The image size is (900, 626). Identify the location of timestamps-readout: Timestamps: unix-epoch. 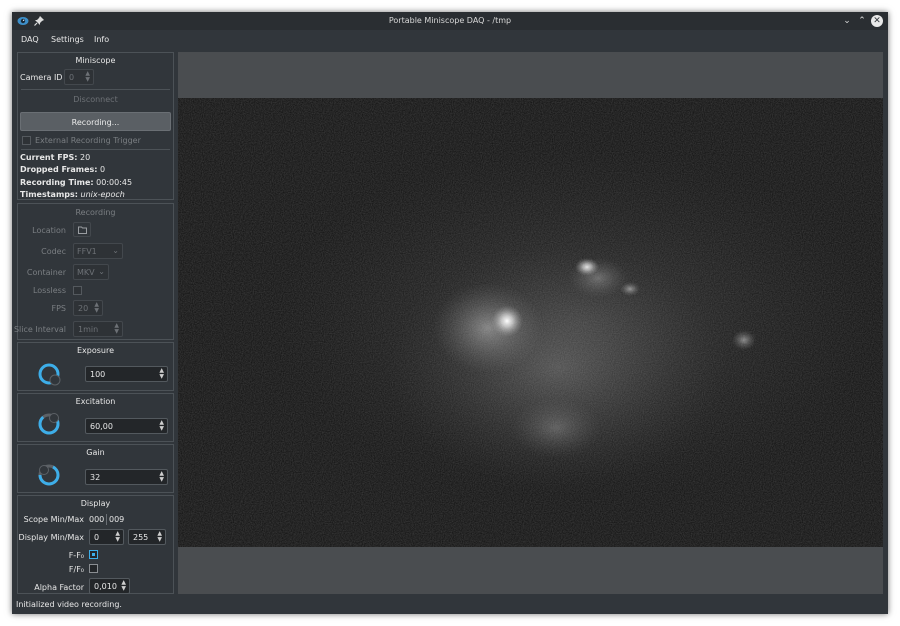
(72, 194).